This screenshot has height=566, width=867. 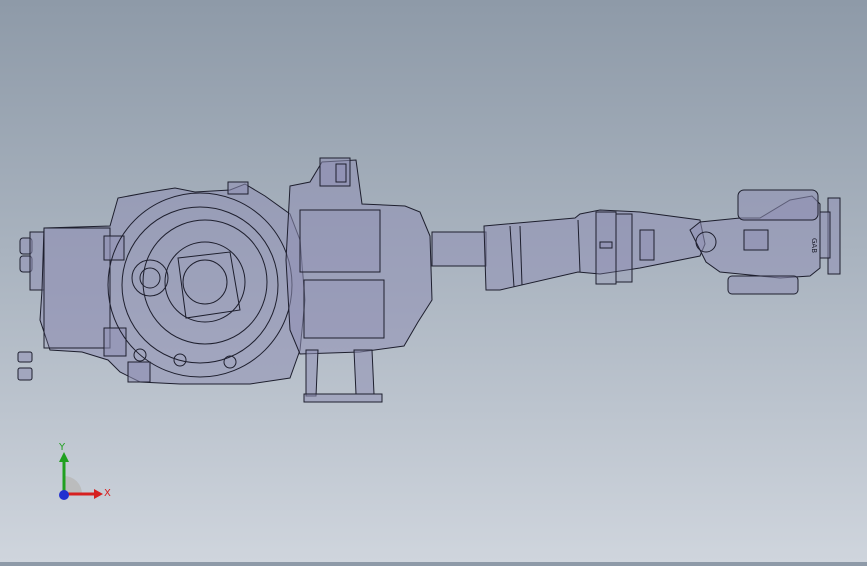 What do you see at coordinates (568, 250) in the screenshot?
I see `forearm` at bounding box center [568, 250].